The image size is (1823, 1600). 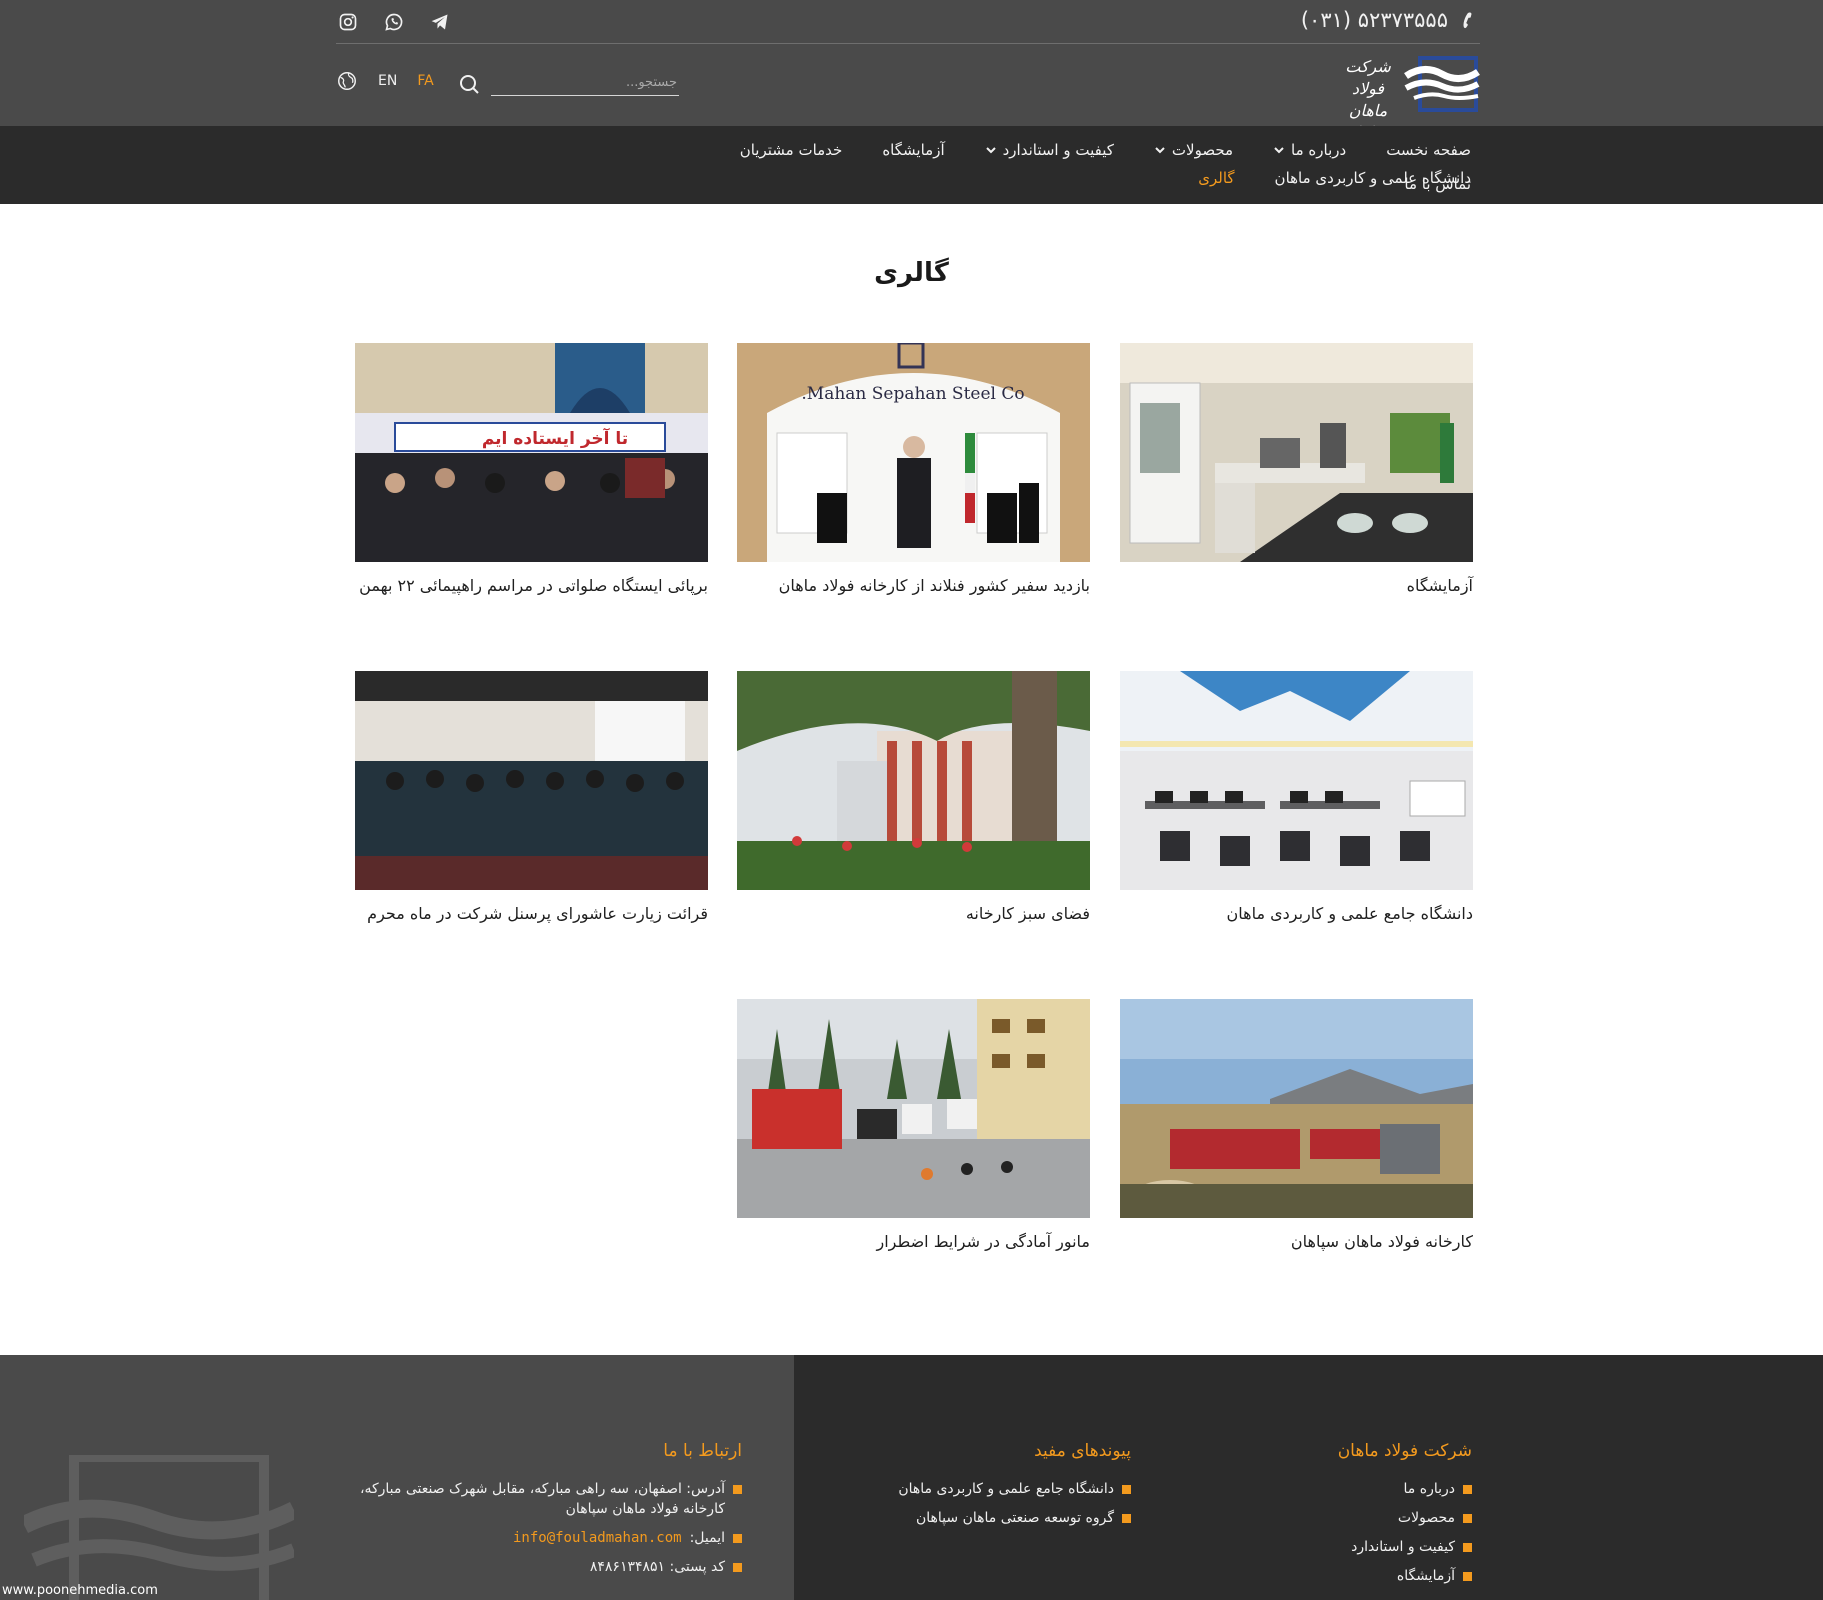 I want to click on gallery-image-ambassador-visit: Mahan Sepahan Steel Co., so click(x=913, y=452).